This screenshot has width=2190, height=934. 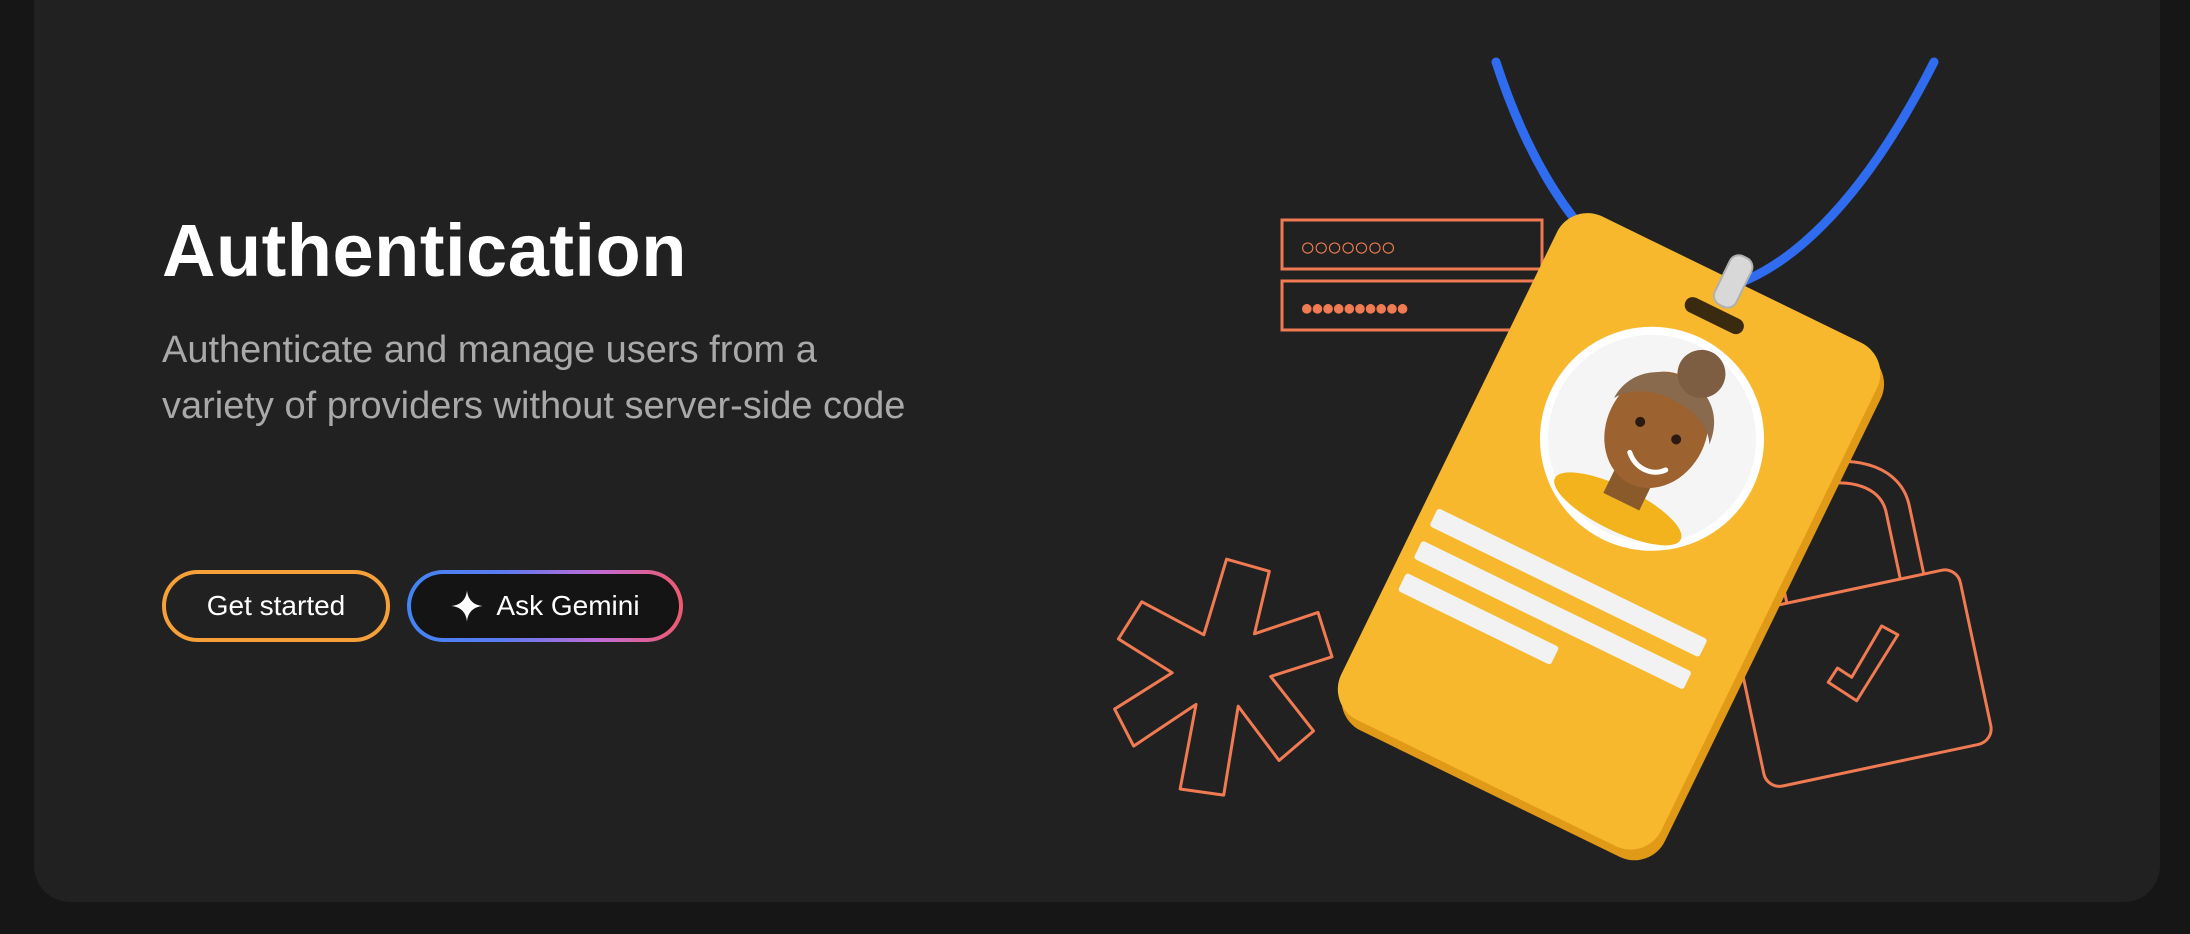 I want to click on get-started-label: Get started, so click(x=276, y=605).